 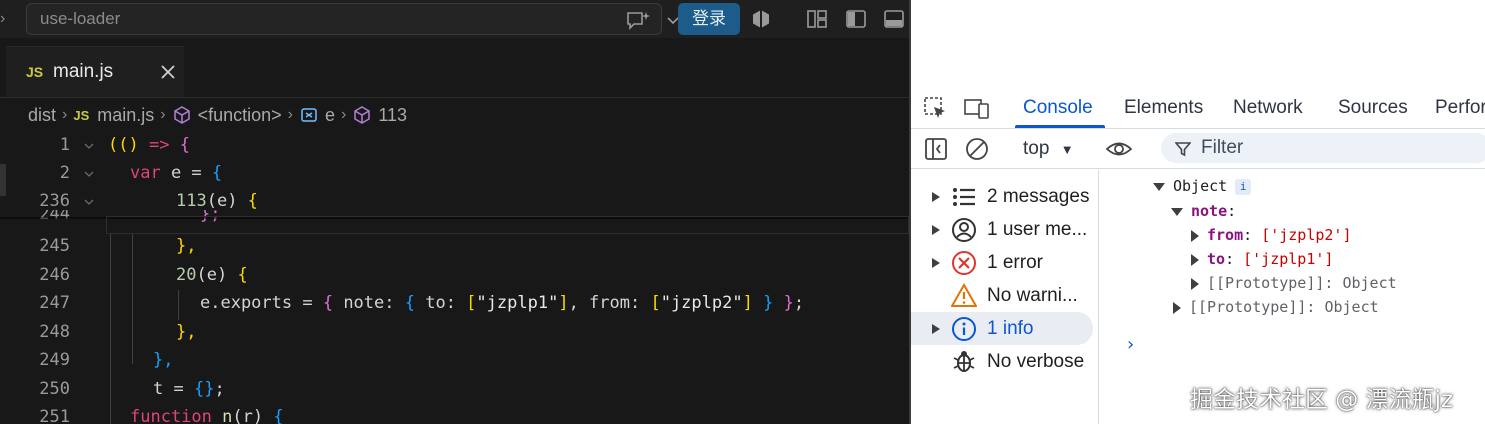 I want to click on indent-guide, so click(x=178, y=305).